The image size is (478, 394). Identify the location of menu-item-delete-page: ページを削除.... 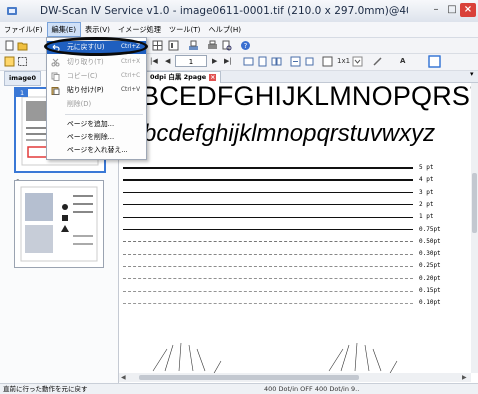
(96, 137).